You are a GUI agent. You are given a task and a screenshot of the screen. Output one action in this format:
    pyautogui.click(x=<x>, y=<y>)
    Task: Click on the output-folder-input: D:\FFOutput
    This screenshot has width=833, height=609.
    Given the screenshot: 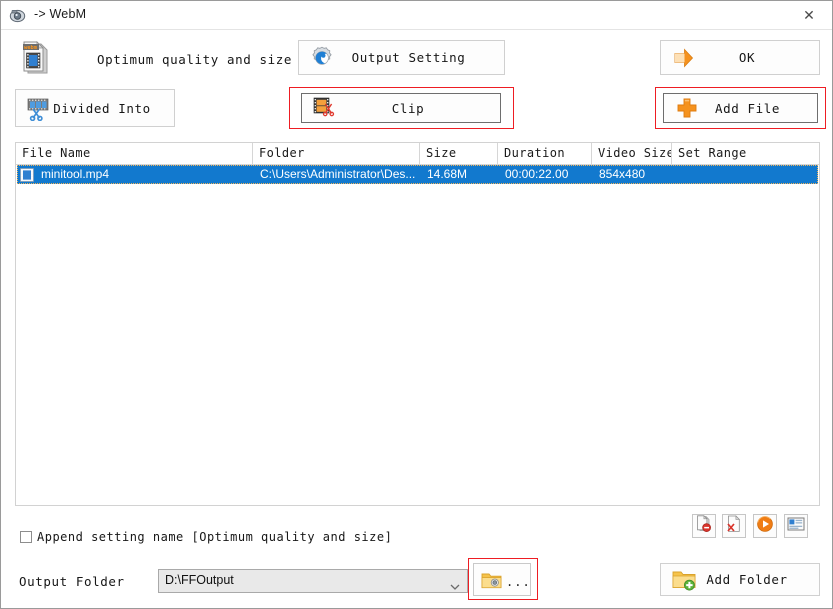 What is the action you would take?
    pyautogui.click(x=313, y=581)
    